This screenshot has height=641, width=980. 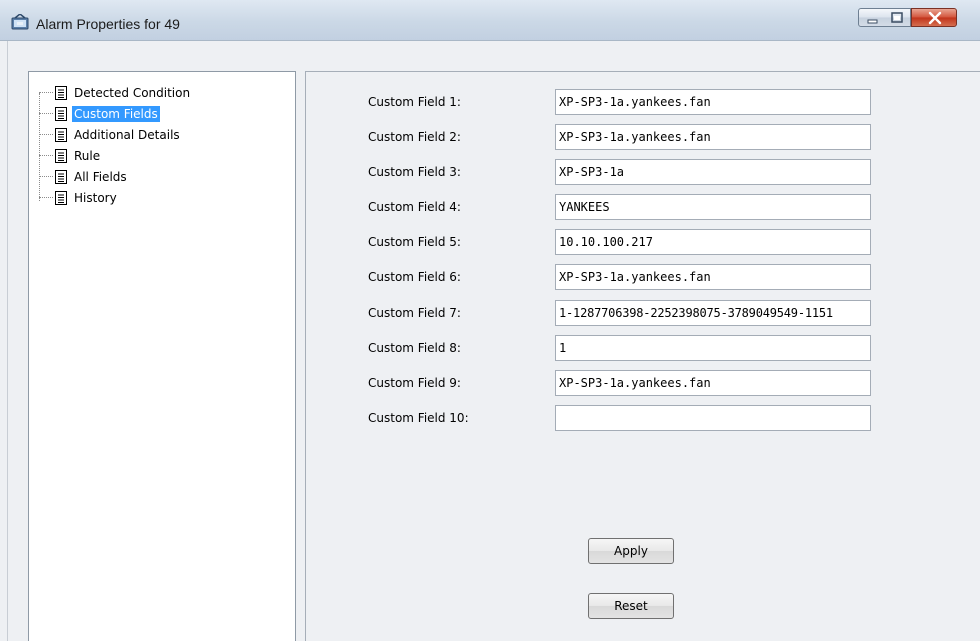 I want to click on tree-item-detected-condition: Detected Condition, so click(x=115, y=93).